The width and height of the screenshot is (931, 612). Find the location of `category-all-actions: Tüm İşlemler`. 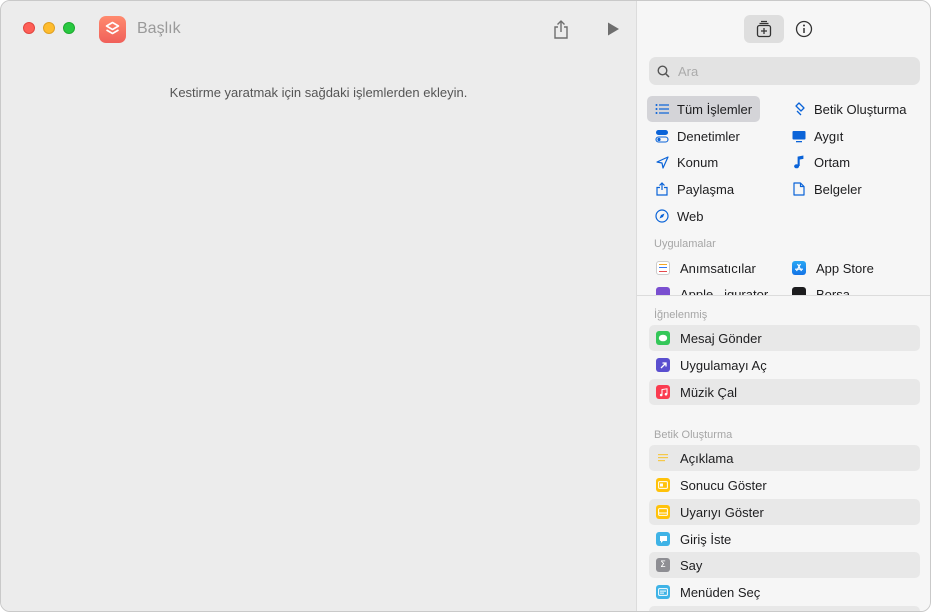

category-all-actions: Tüm İşlemler is located at coordinates (704, 109).